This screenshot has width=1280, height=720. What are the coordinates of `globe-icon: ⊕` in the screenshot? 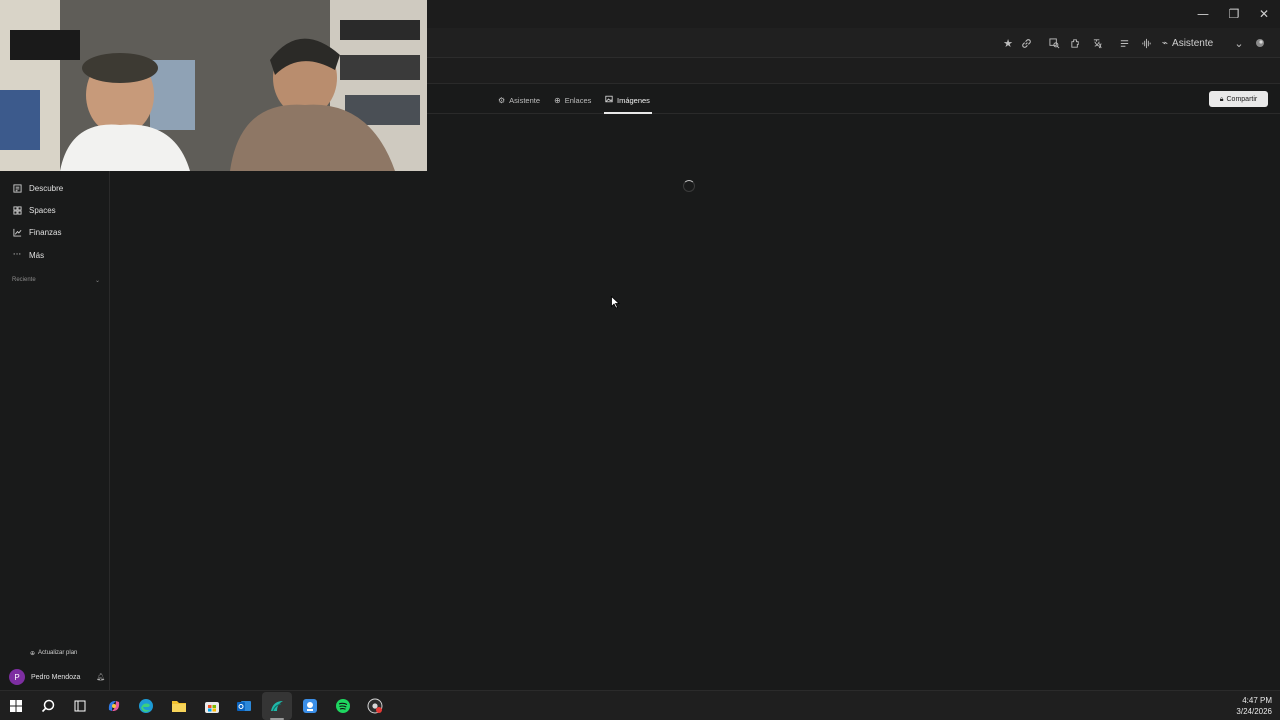 It's located at (557, 100).